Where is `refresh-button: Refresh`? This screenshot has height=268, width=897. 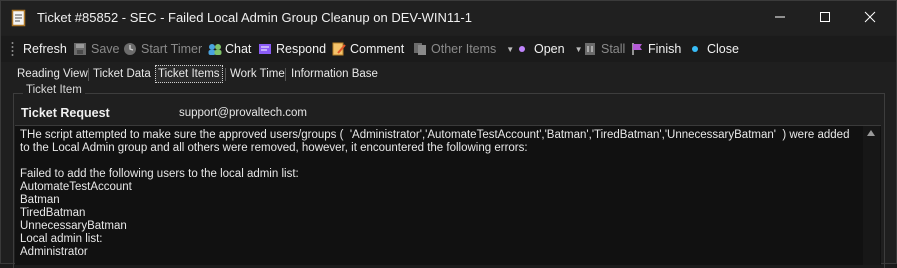 refresh-button: Refresh is located at coordinates (45, 49).